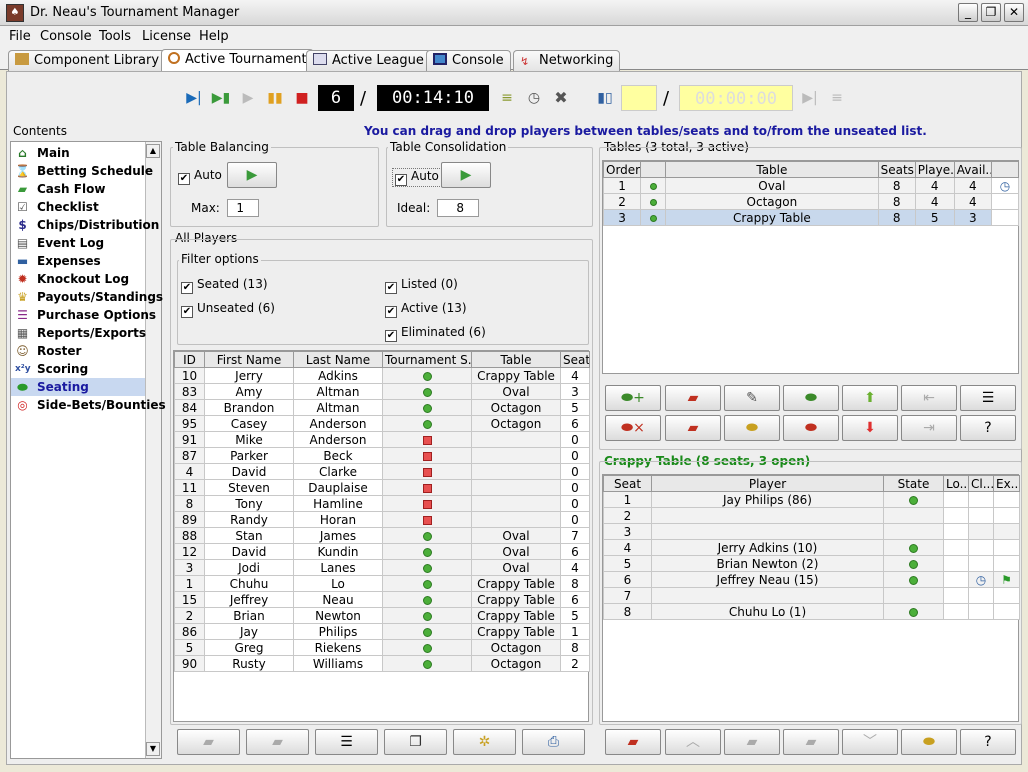 This screenshot has height=772, width=1028. Describe the element at coordinates (382, 519) in the screenshot. I see `table-row: 89 Randy Horan 0` at that location.